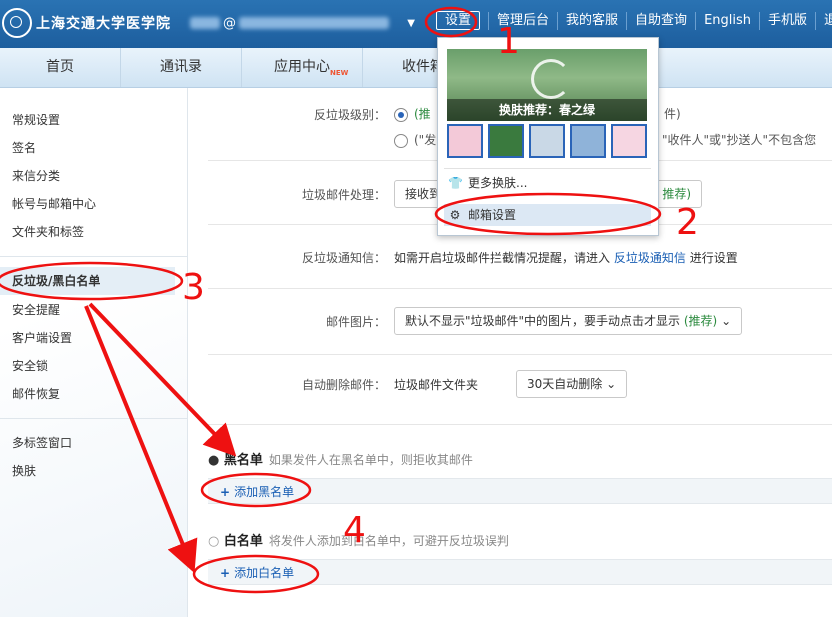  What do you see at coordinates (54, 204) in the screenshot?
I see `sidebar-item-accounts: 帐号与邮箱中心` at bounding box center [54, 204].